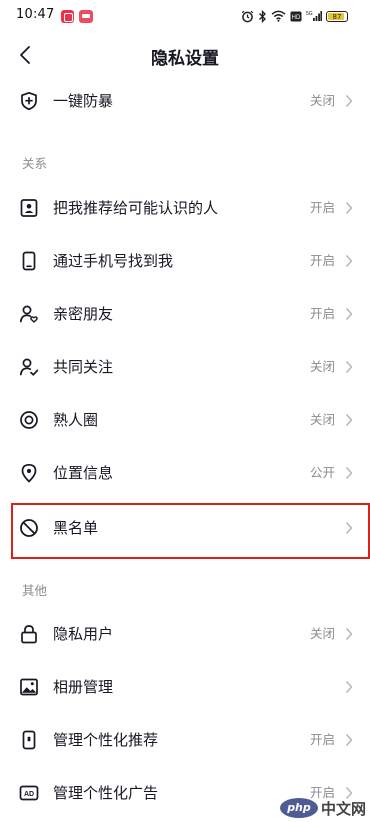  Describe the element at coordinates (29, 687) in the screenshot. I see `image-icon` at that location.